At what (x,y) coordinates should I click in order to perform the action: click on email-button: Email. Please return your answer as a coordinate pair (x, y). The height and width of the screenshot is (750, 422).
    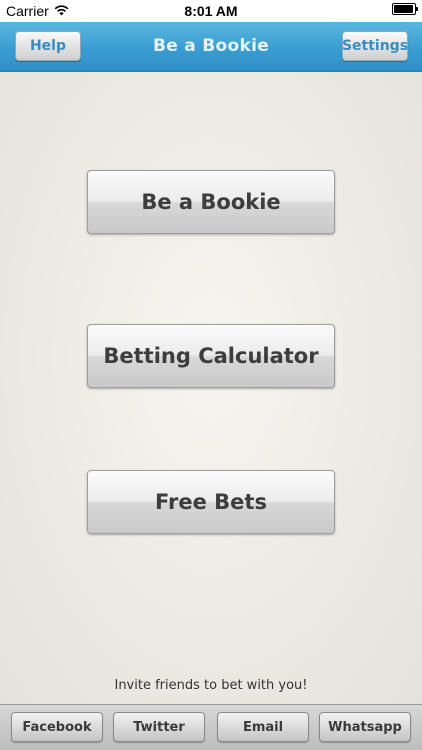
    Looking at the image, I should click on (263, 727).